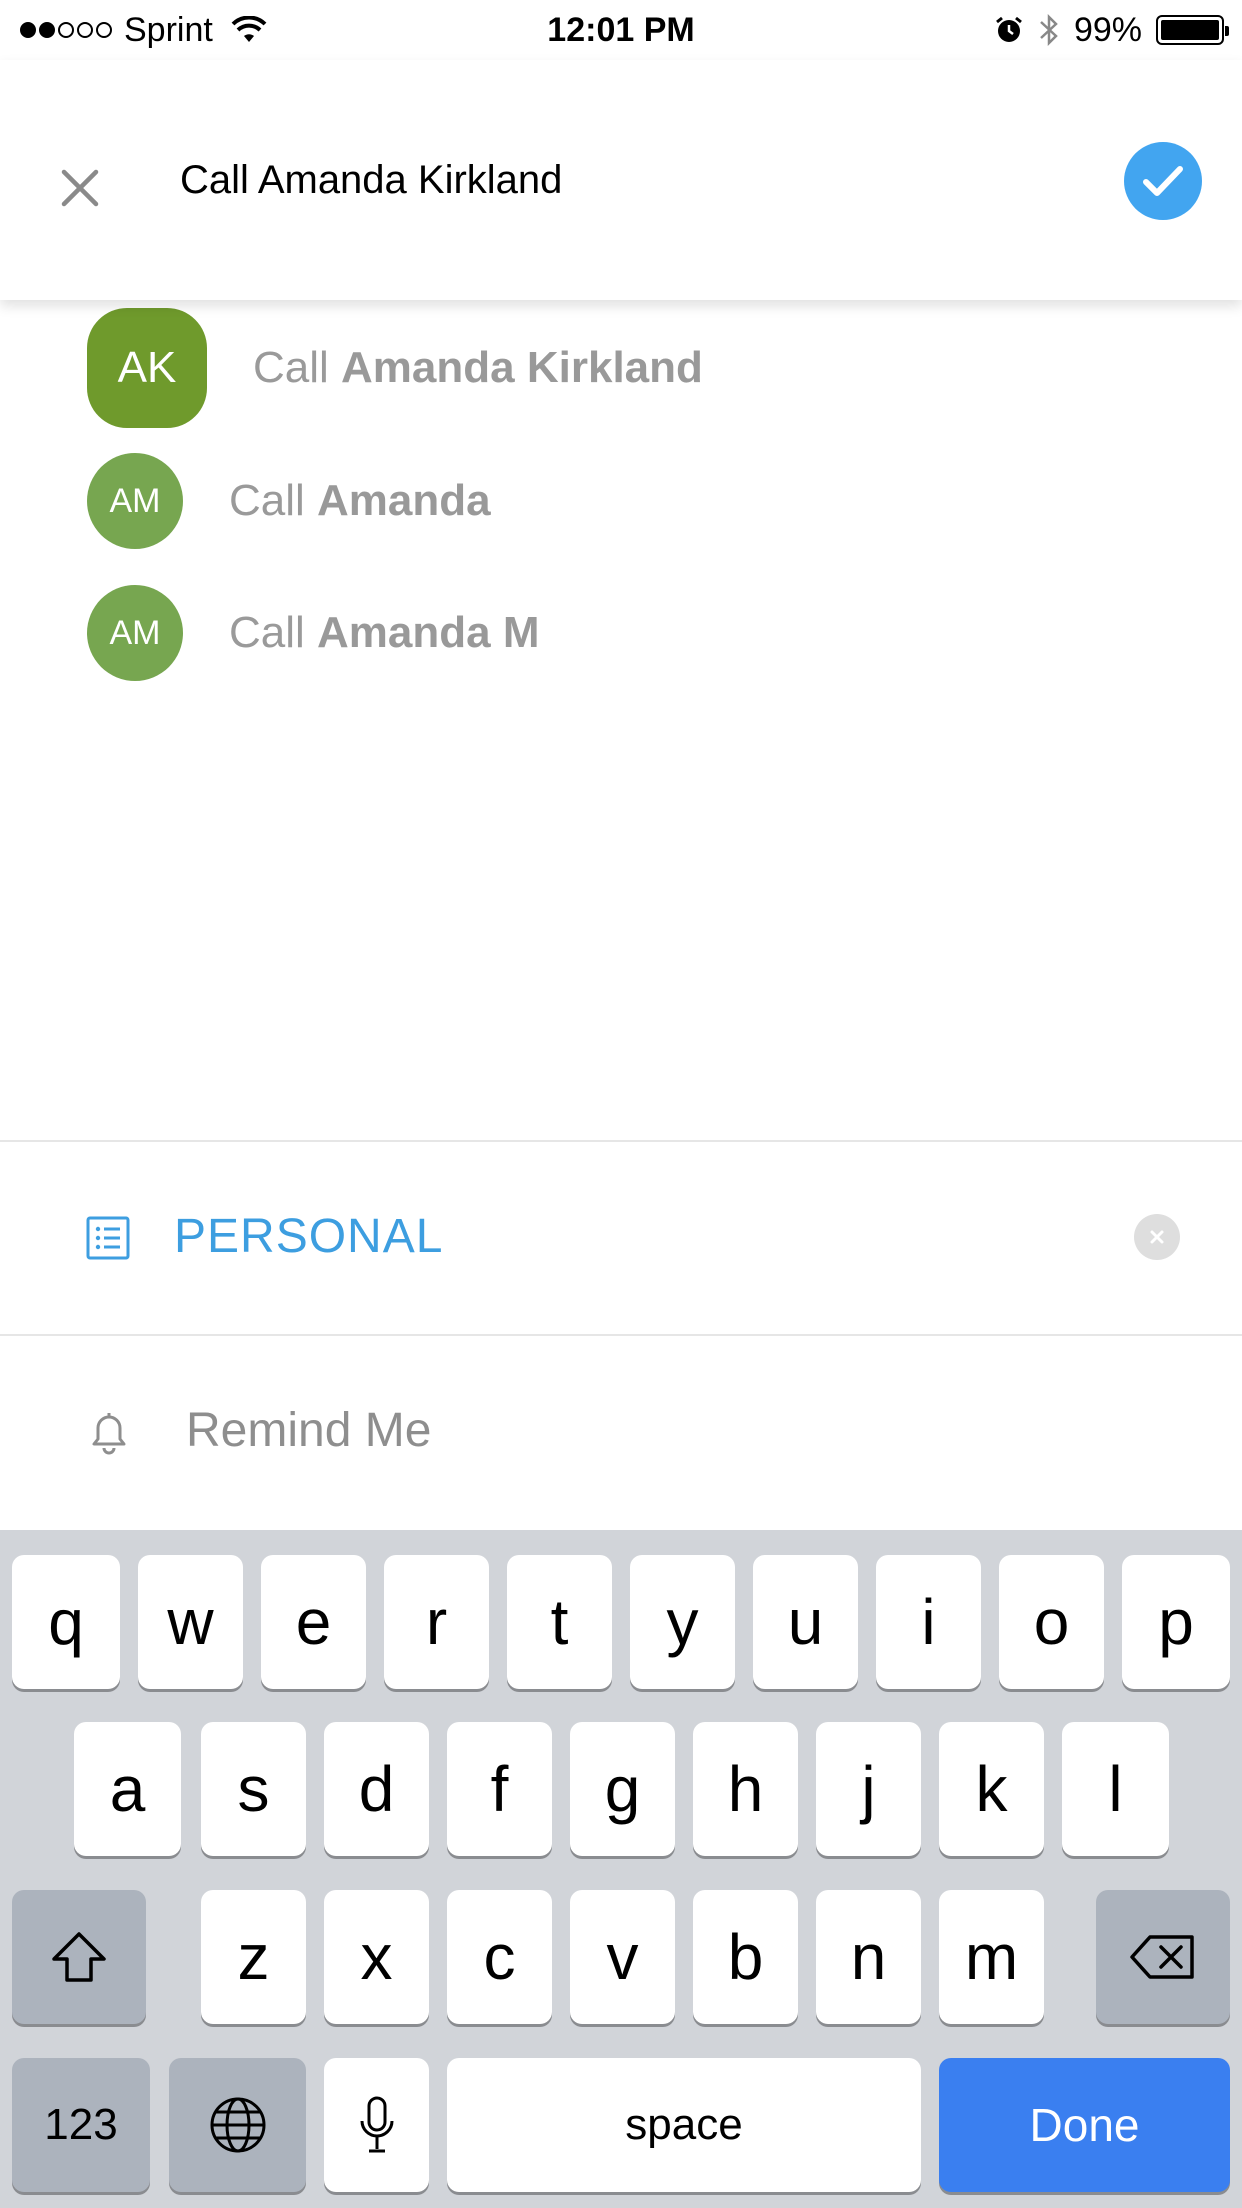 The width and height of the screenshot is (1242, 2208). Describe the element at coordinates (499, 1789) in the screenshot. I see `key-f: f` at that location.